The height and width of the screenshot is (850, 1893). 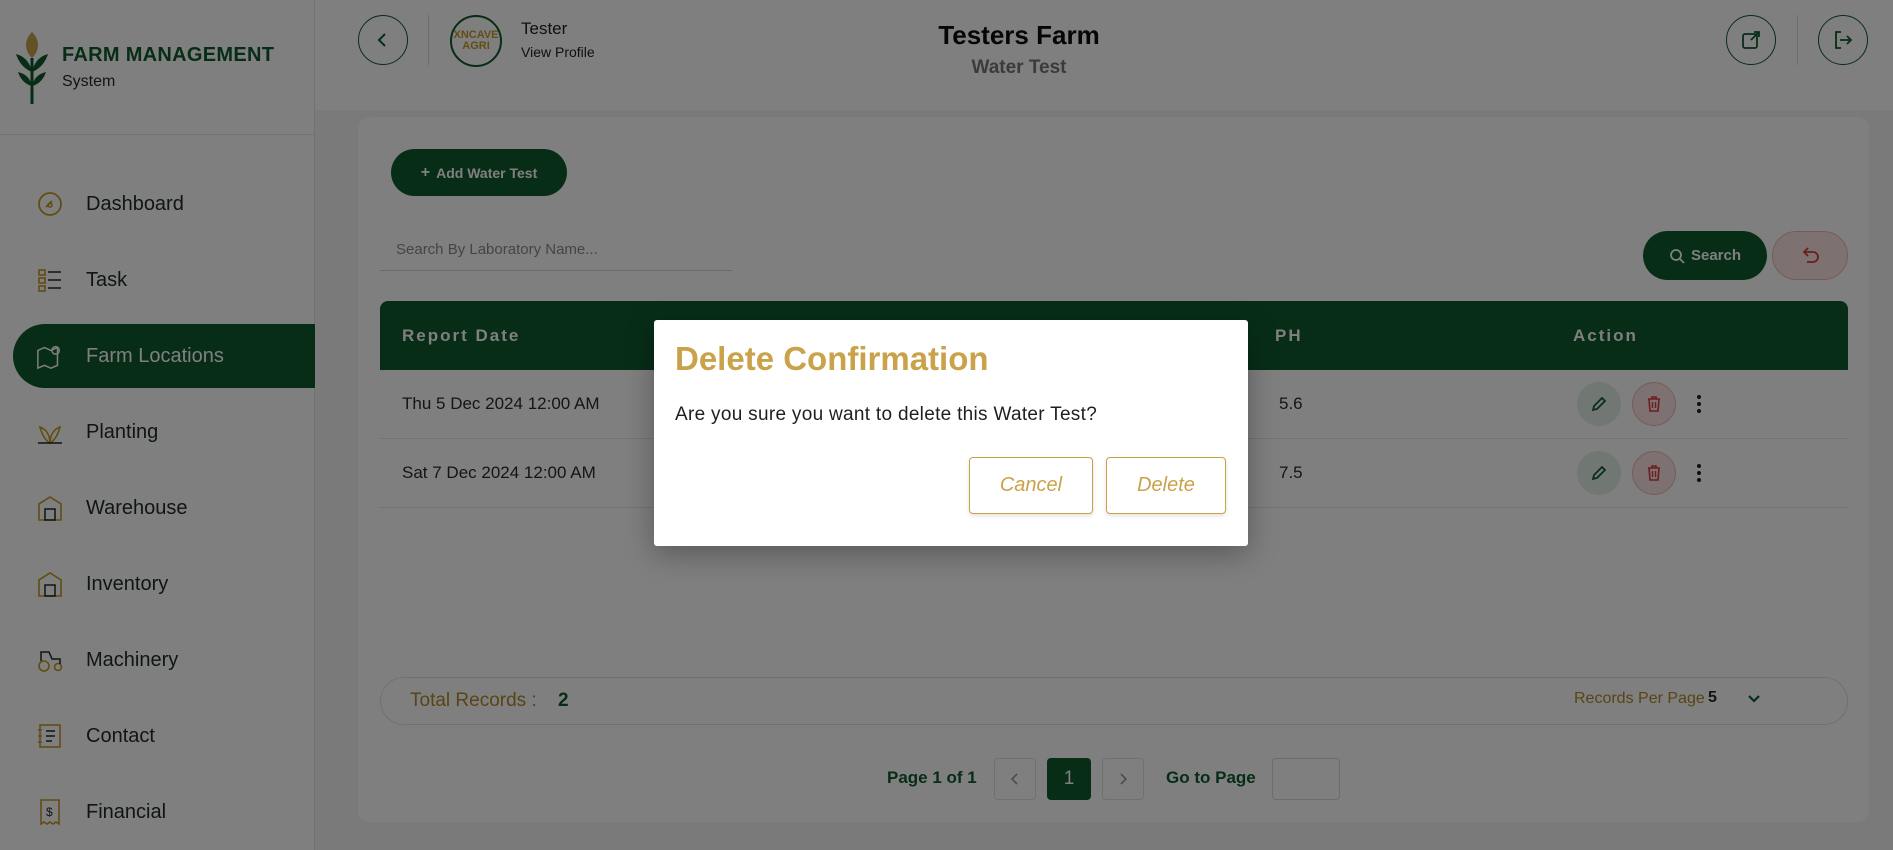 I want to click on dialog-title: Delete Confirmation, so click(x=832, y=358).